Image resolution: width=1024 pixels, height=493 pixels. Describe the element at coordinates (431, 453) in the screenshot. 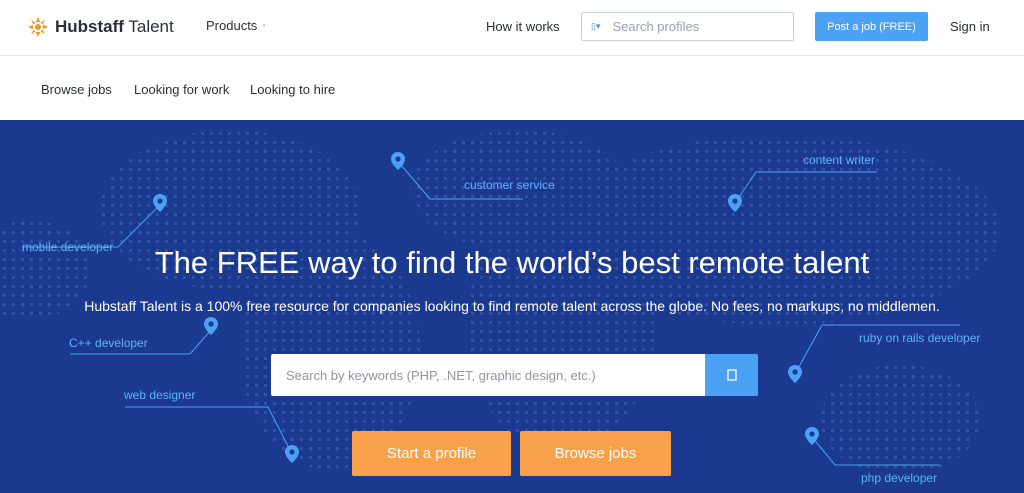

I see `start-profile-button: Start a profile` at that location.